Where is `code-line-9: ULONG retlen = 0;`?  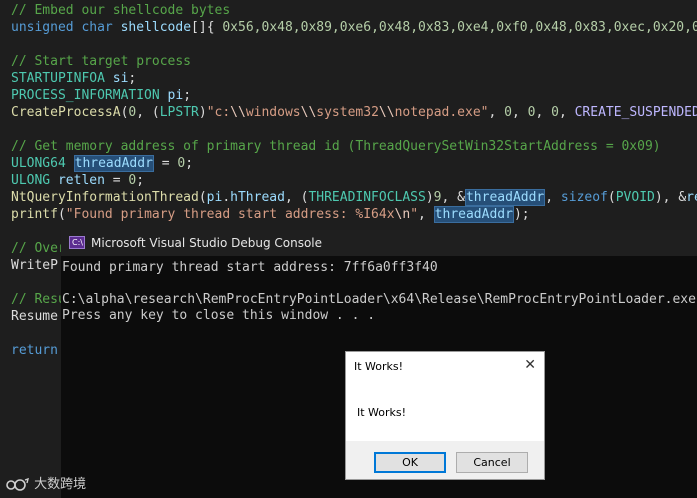 code-line-9: ULONG retlen = 0; is located at coordinates (78, 180).